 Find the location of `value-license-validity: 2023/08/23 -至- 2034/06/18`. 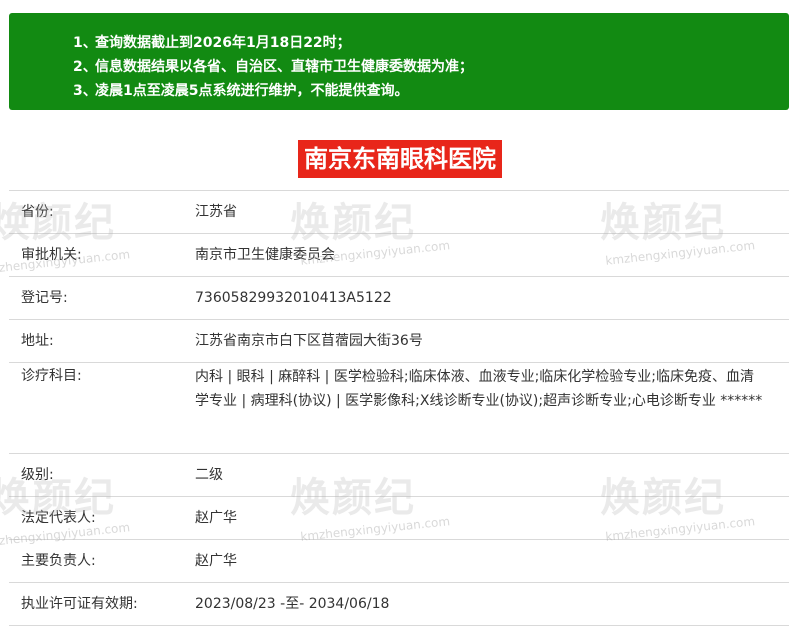

value-license-validity: 2023/08/23 -至- 2034/06/18 is located at coordinates (292, 604).